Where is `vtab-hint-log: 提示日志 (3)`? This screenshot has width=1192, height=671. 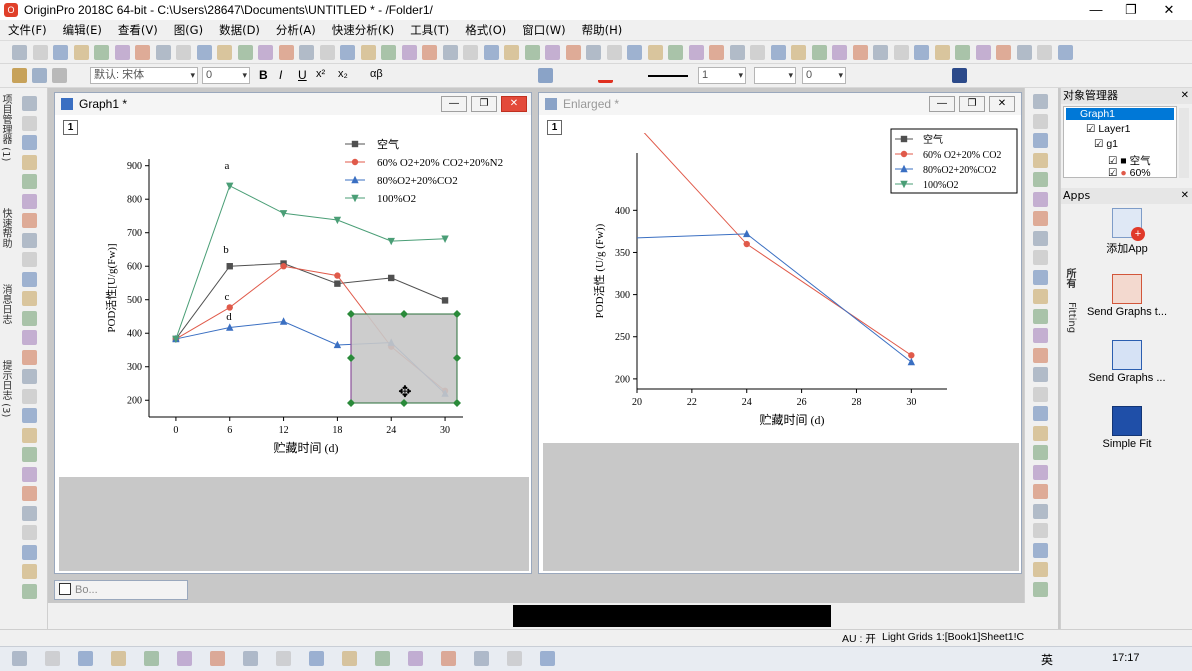
vtab-hint-log: 提示日志 (3) is located at coordinates (6, 388).